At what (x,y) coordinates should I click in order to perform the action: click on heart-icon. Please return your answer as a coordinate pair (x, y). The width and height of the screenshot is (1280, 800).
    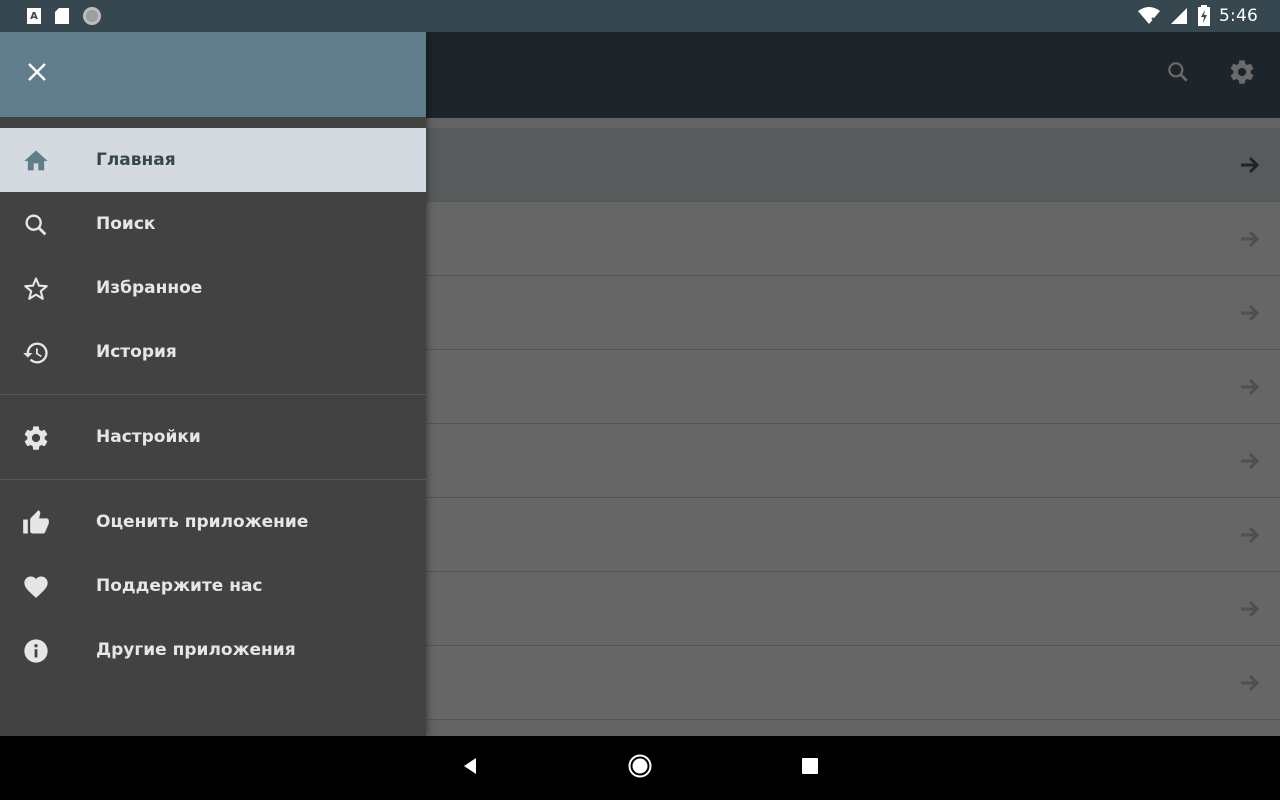
    Looking at the image, I should click on (36, 587).